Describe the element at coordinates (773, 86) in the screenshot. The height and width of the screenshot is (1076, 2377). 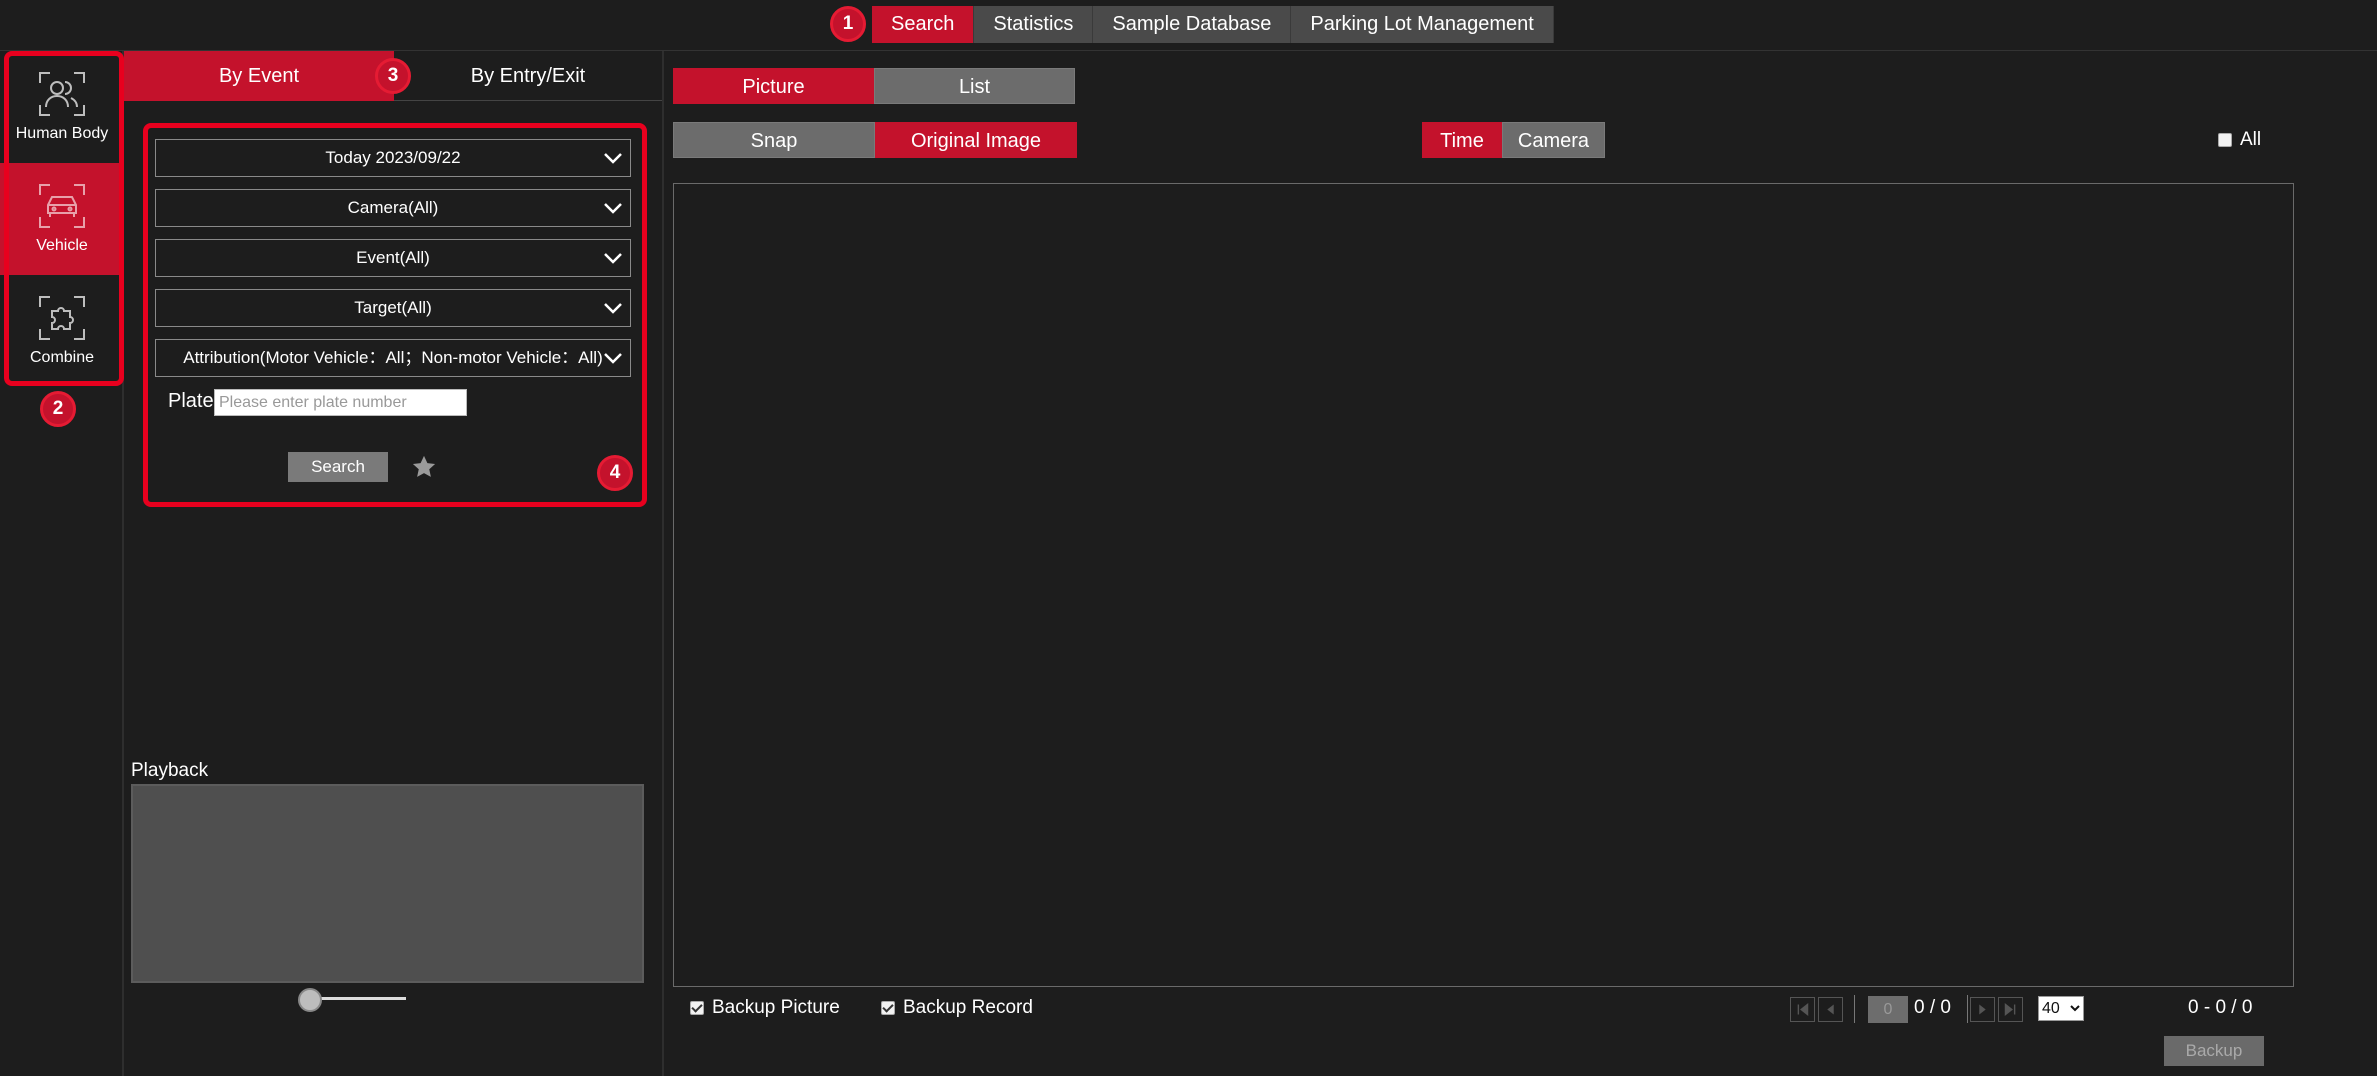
I see `tab-picture: Picture` at that location.